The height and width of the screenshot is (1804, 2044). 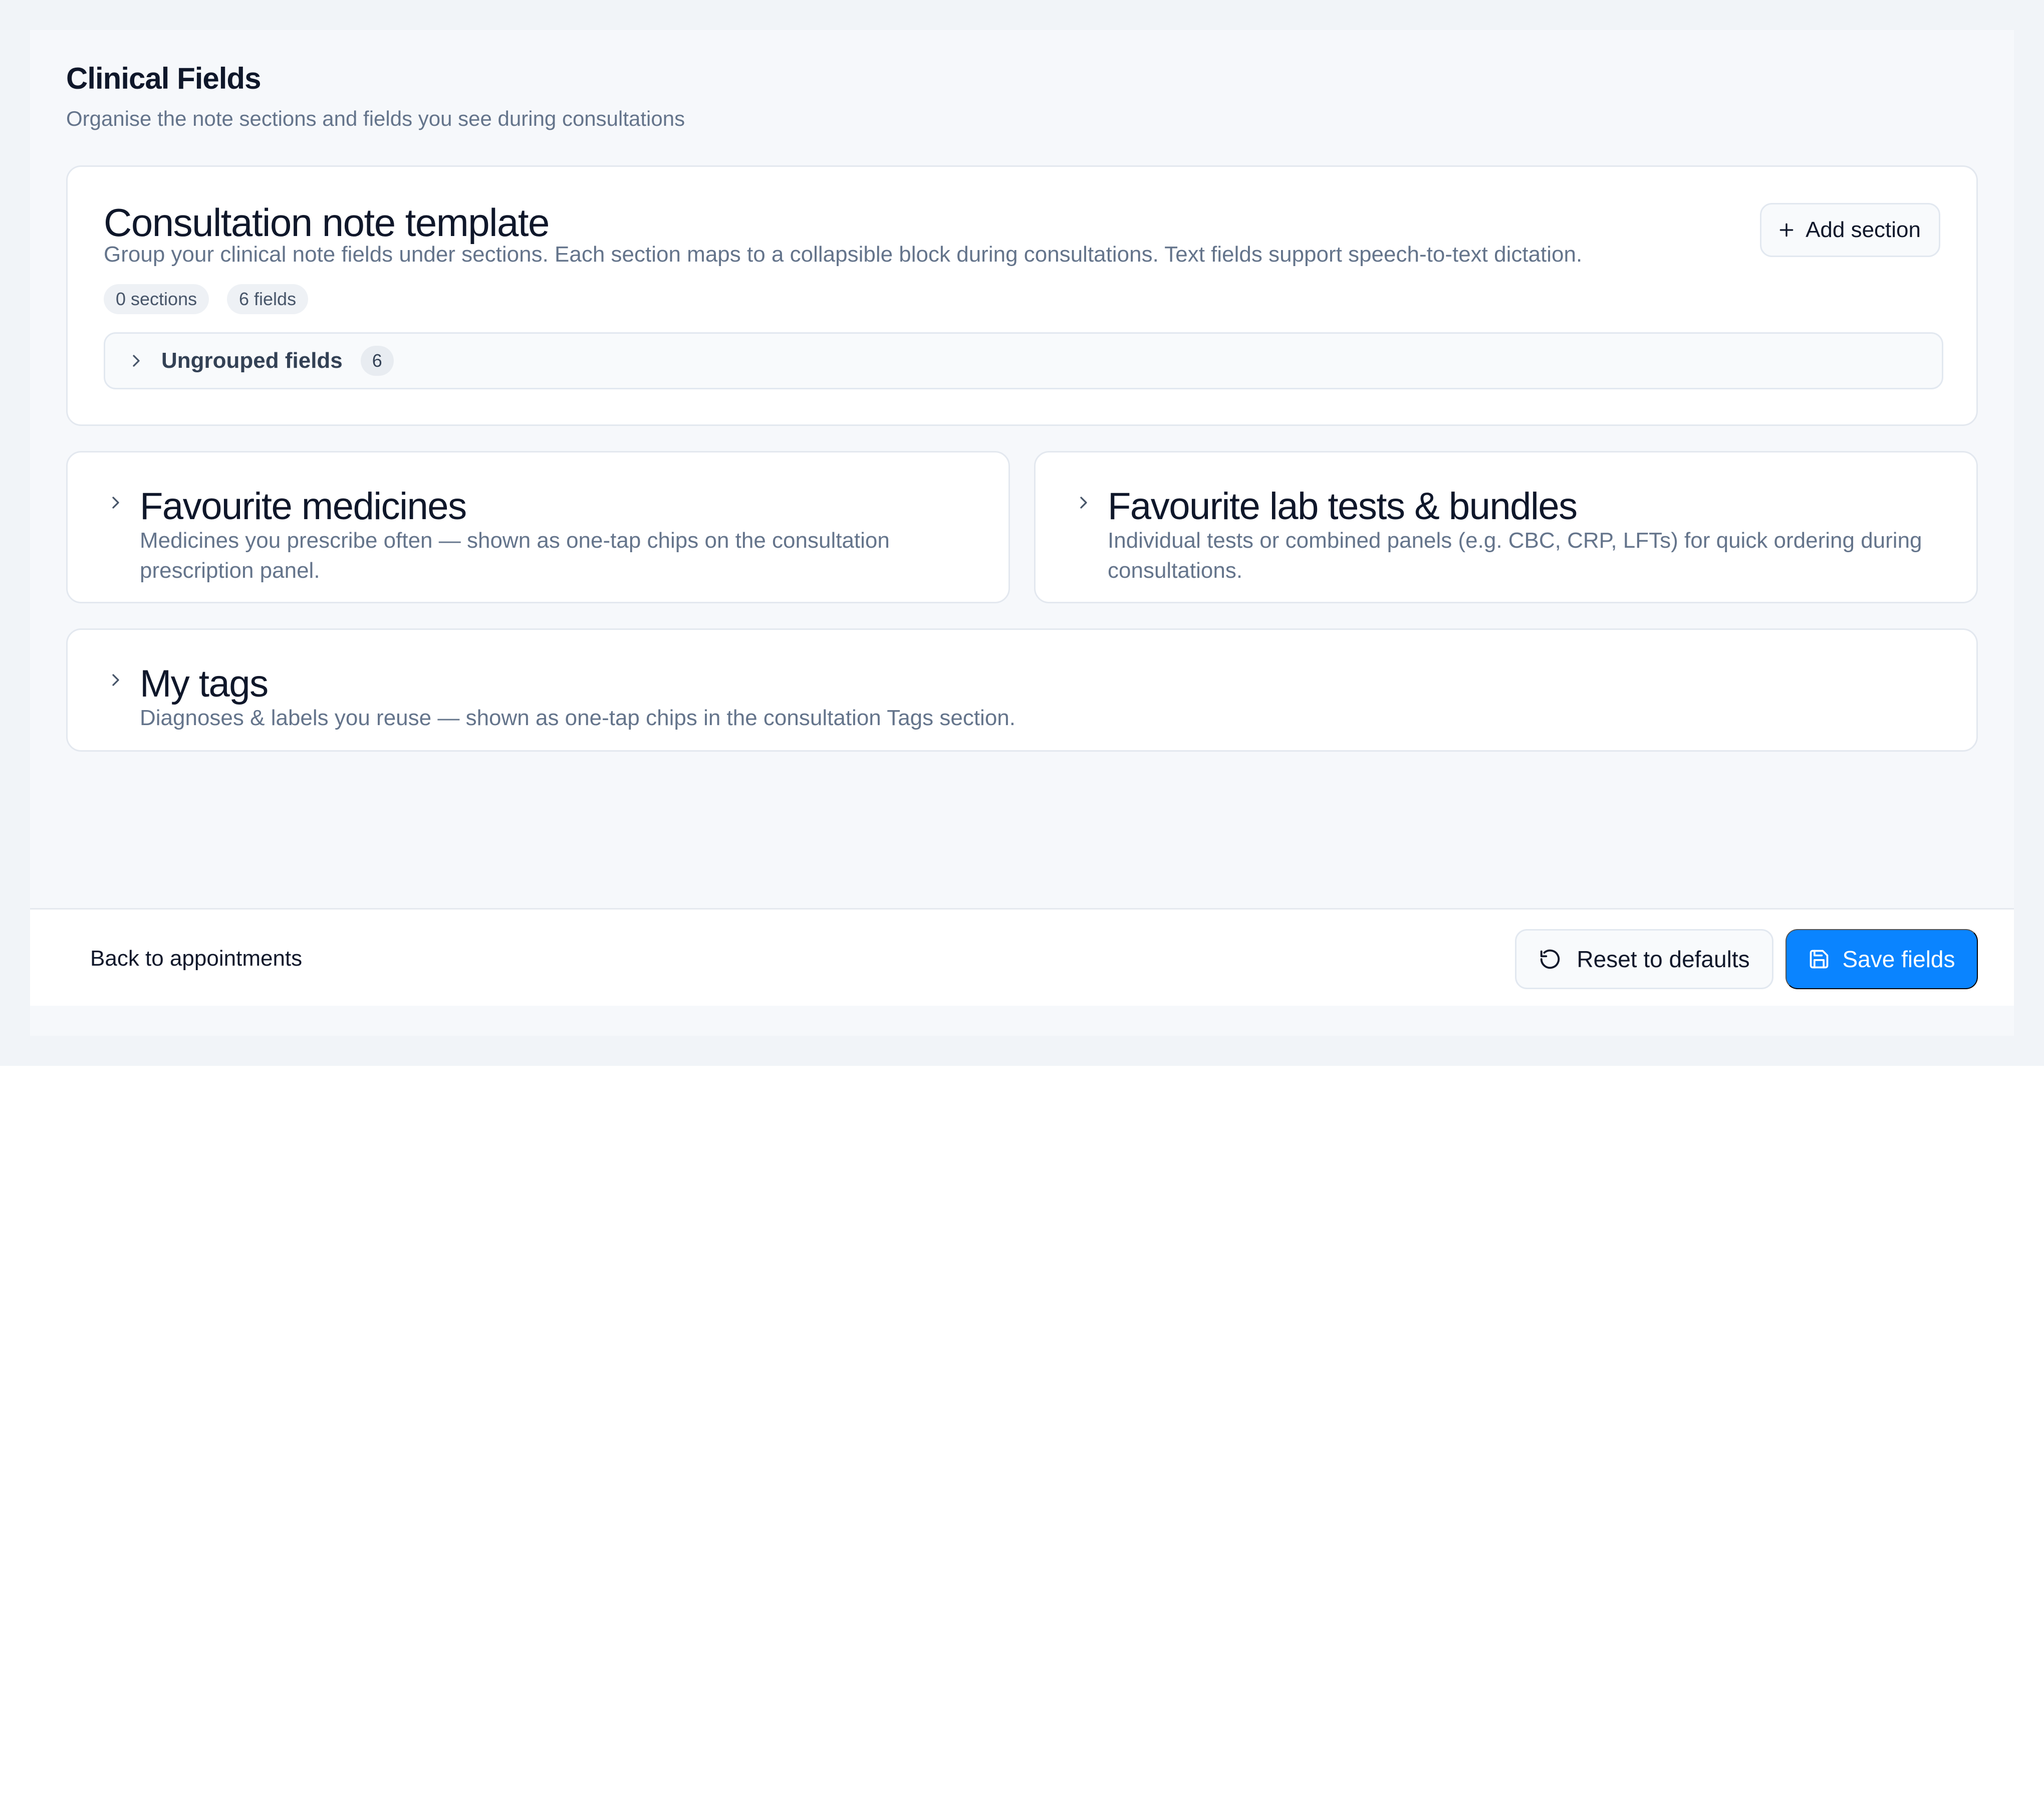 What do you see at coordinates (1663, 959) in the screenshot?
I see `reset-to-defaults-label: Reset to defaults` at bounding box center [1663, 959].